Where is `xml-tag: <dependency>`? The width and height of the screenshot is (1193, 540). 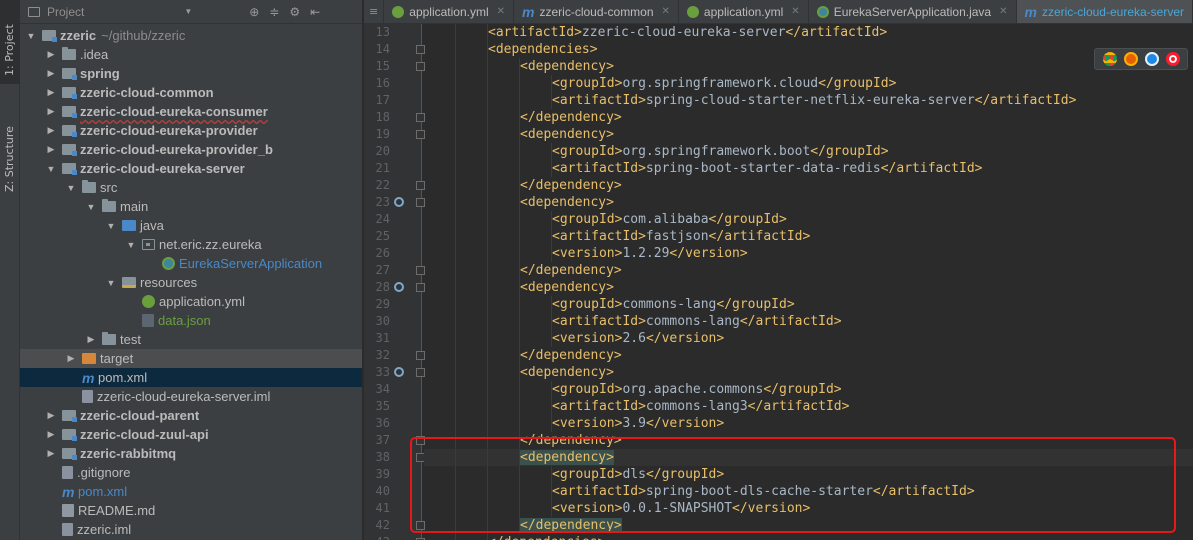
xml-tag: <dependency> is located at coordinates (567, 134).